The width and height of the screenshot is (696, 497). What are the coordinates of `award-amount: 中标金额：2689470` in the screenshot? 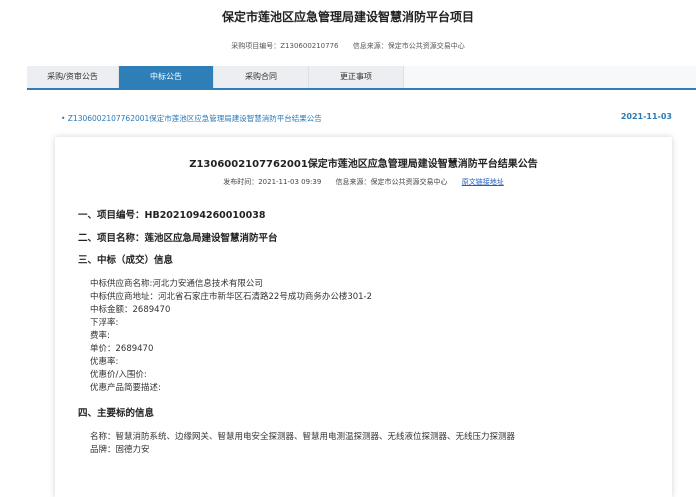 It's located at (130, 310).